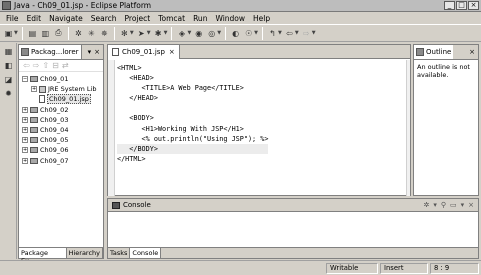  Describe the element at coordinates (261, 18) in the screenshot. I see `menu-help: Help` at that location.